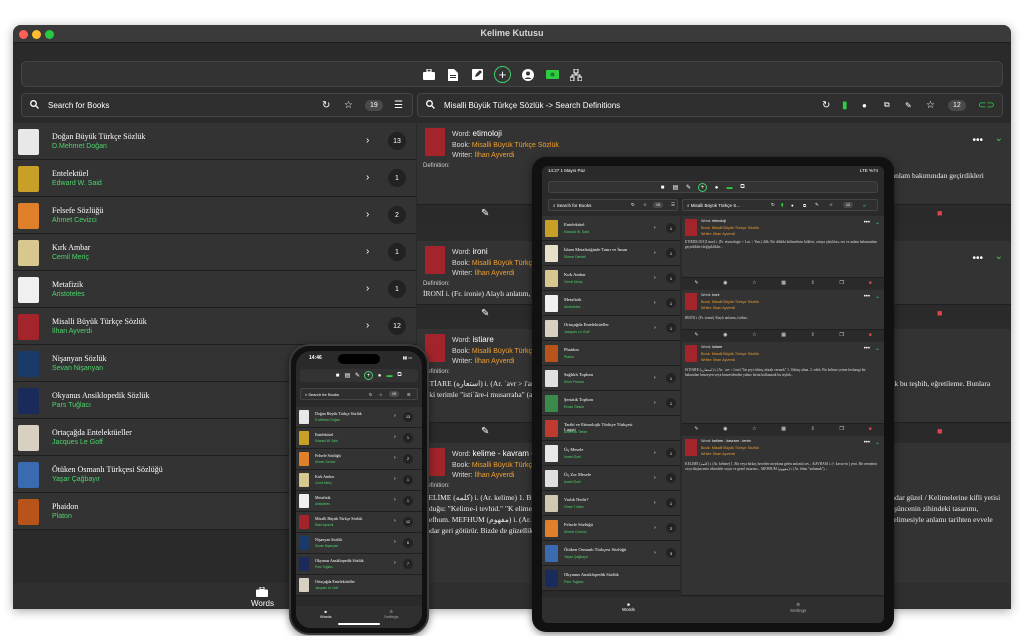 Image resolution: width=1024 pixels, height=636 pixels. What do you see at coordinates (813, 335) in the screenshot?
I see `share-icon: ⇪` at bounding box center [813, 335].